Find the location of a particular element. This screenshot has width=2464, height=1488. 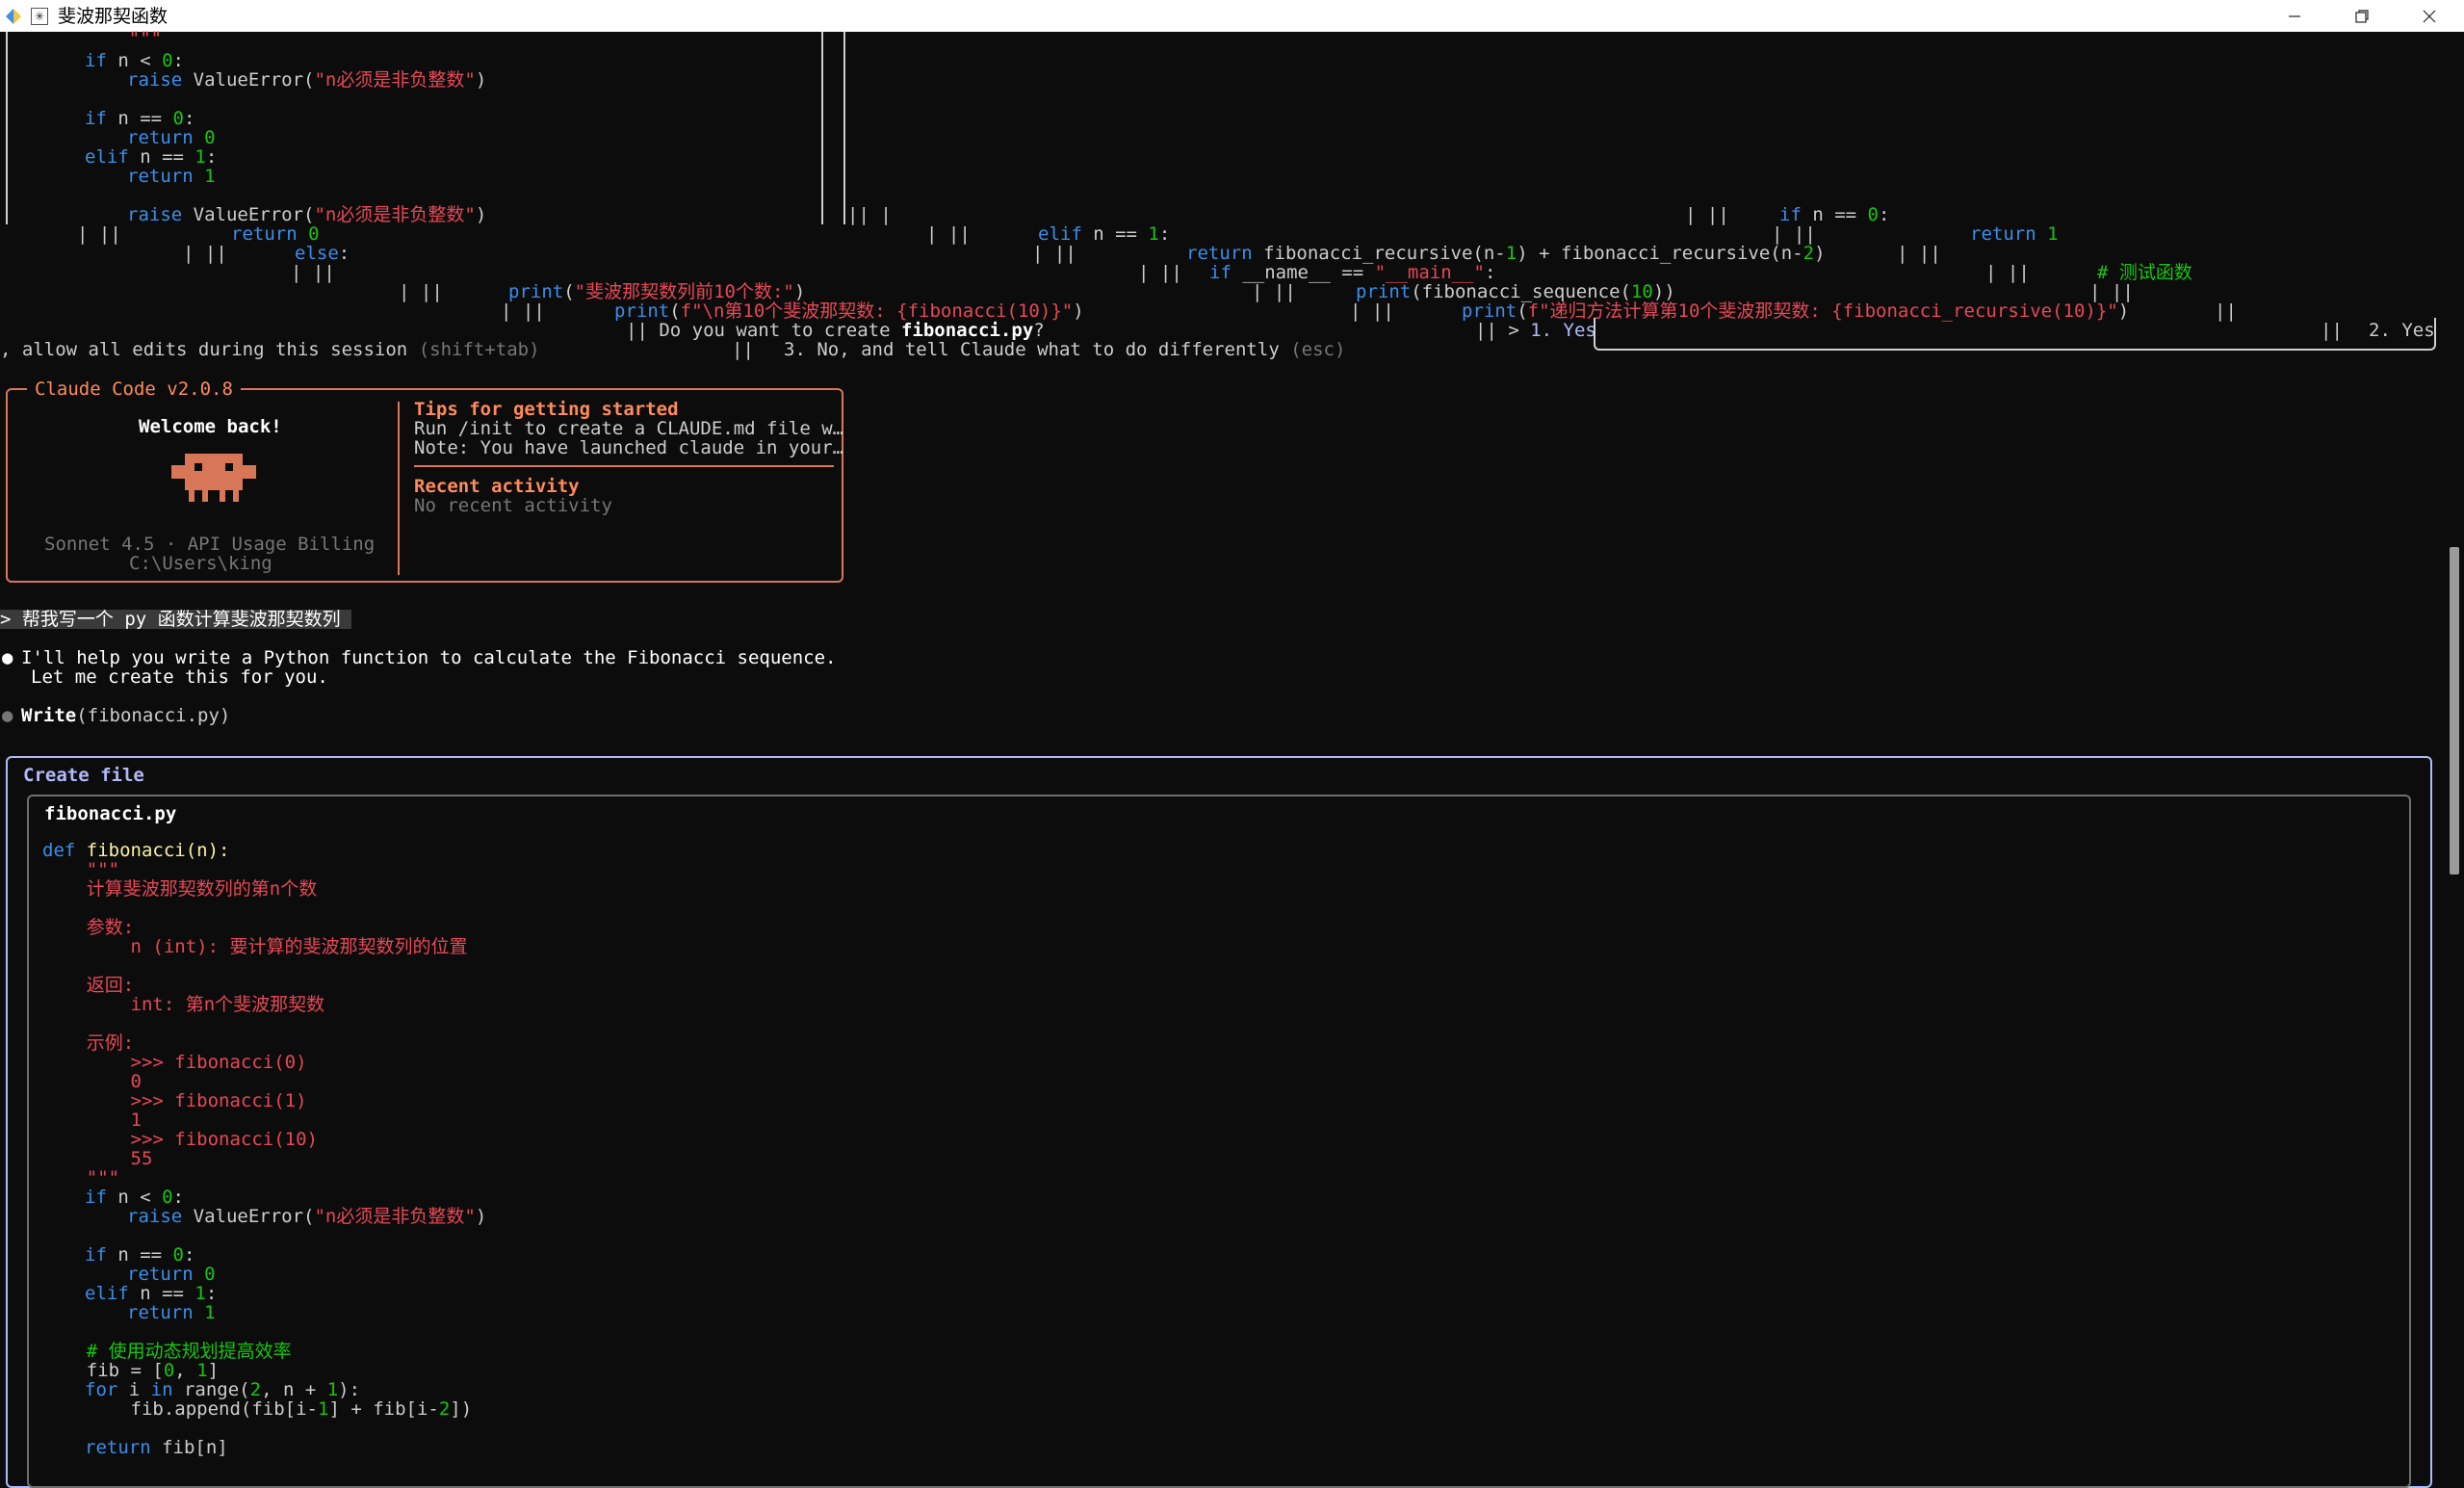

tips-title: Tips for getting started is located at coordinates (546, 409).